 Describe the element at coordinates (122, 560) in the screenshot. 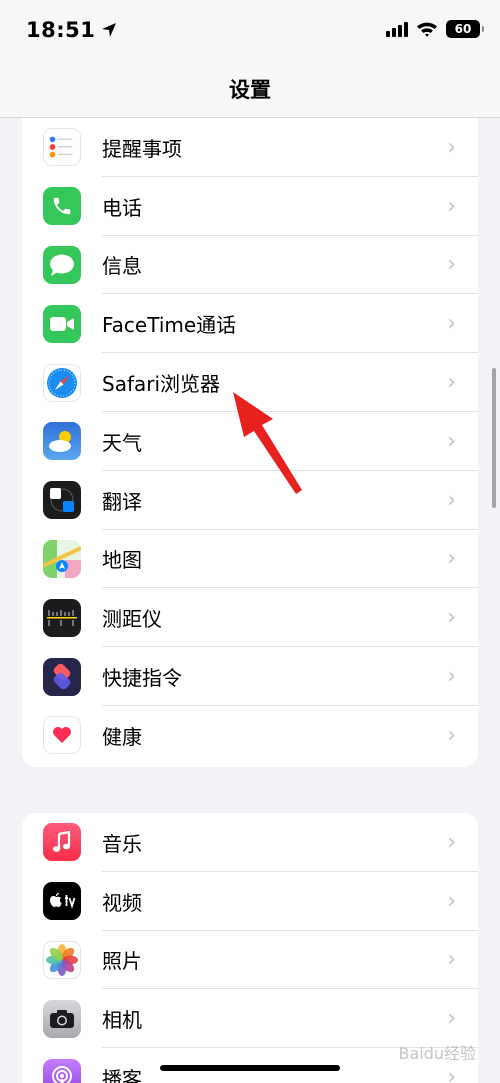

I see `settings-row-label: 地图` at that location.